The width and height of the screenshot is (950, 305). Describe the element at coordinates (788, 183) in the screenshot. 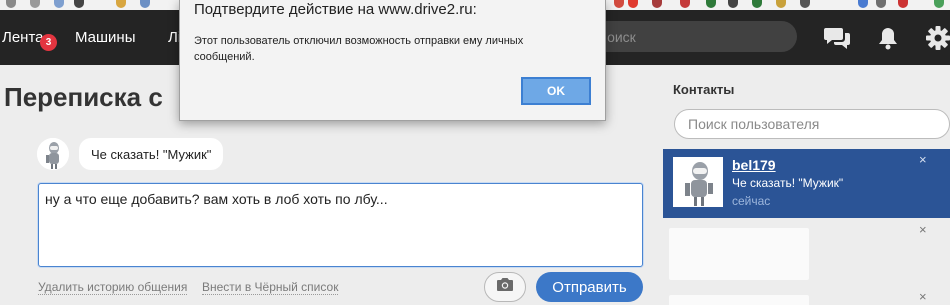

I see `contact-last-message: Че сказать! "Мужик"` at that location.